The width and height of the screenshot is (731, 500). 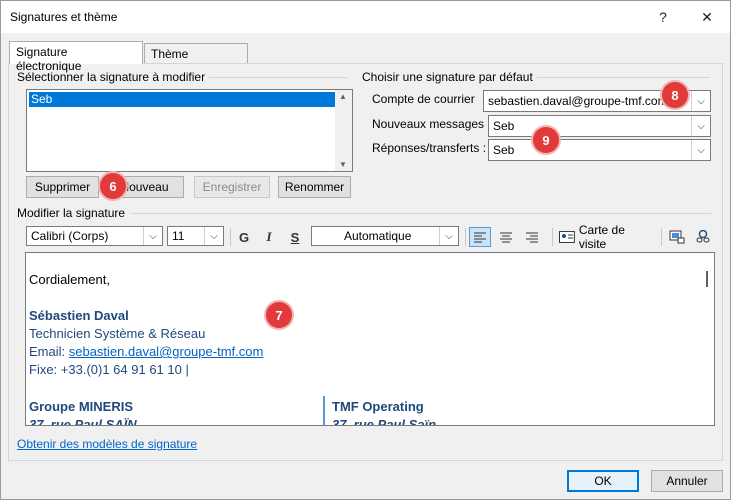 I want to click on signature-company-2: TMF Operating, so click(x=378, y=406).